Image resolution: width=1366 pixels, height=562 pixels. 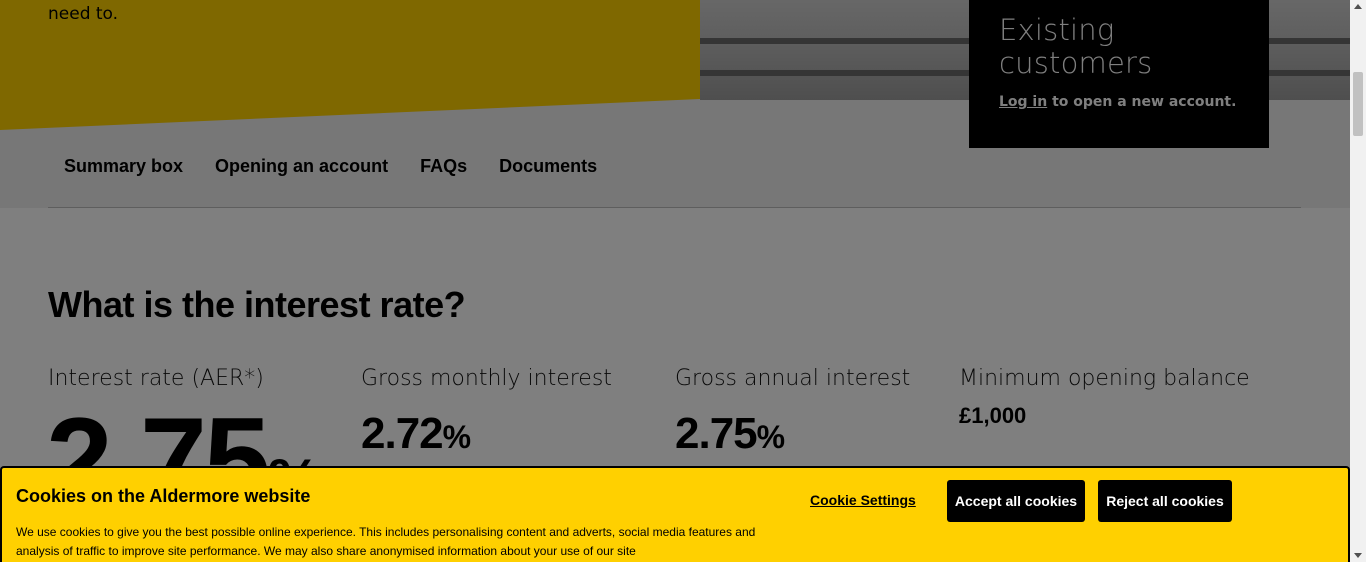 I want to click on scroll-up-arrow-icon, so click(x=1358, y=6).